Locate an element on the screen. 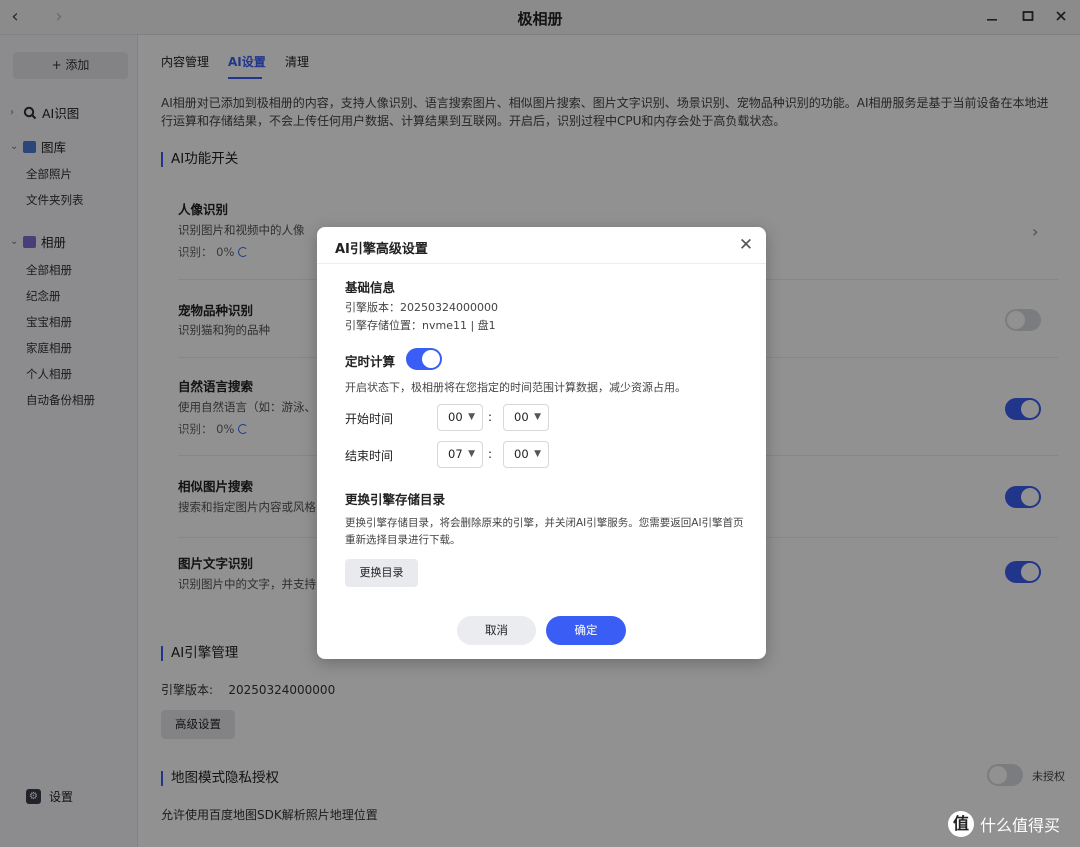 This screenshot has height=847, width=1080. engine-version-line: 引擎版本：20250324000000 is located at coordinates (421, 307).